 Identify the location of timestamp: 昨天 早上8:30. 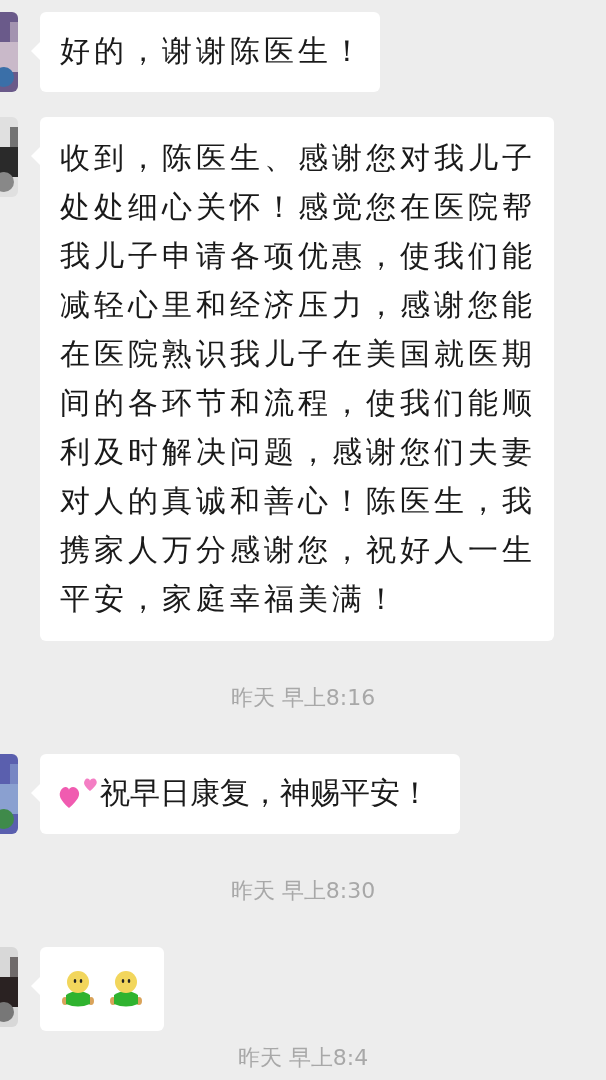
(303, 891).